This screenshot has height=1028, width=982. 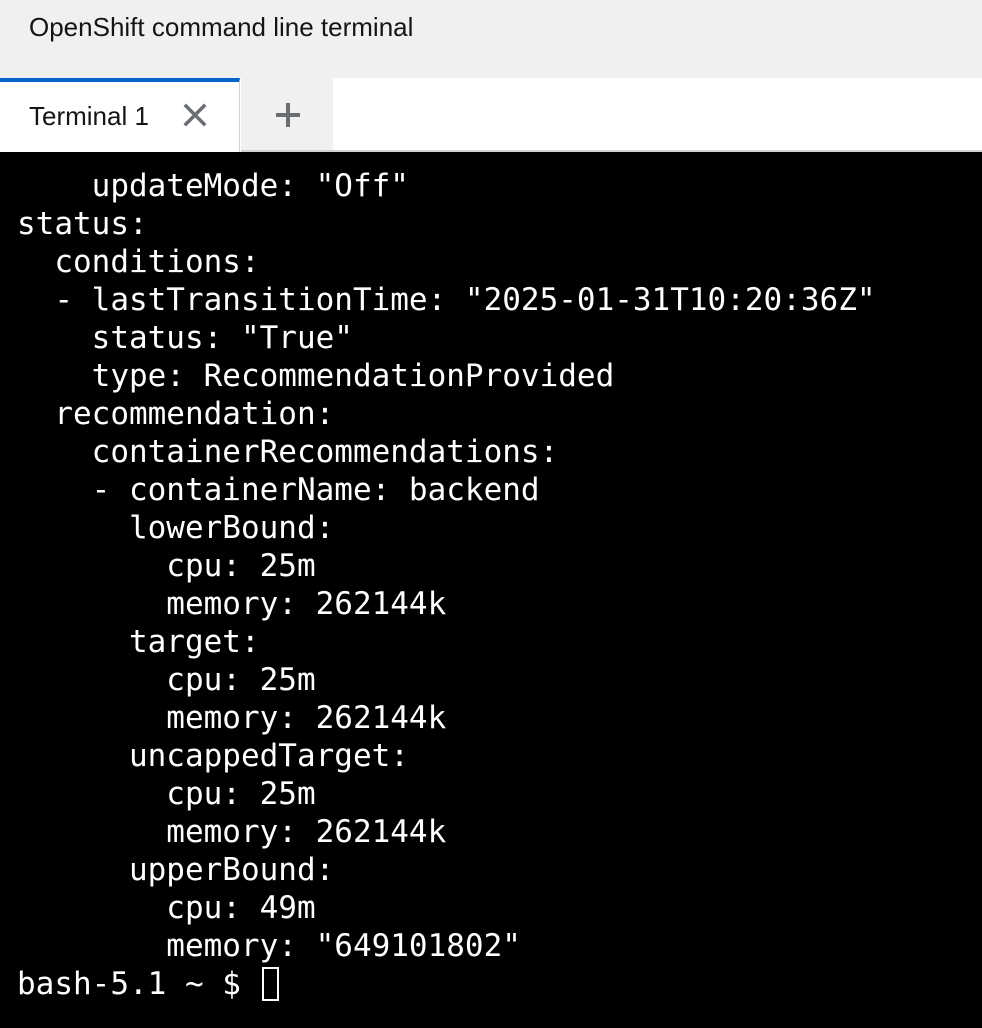 I want to click on terminal-line: lowerBound:, so click(x=176, y=528).